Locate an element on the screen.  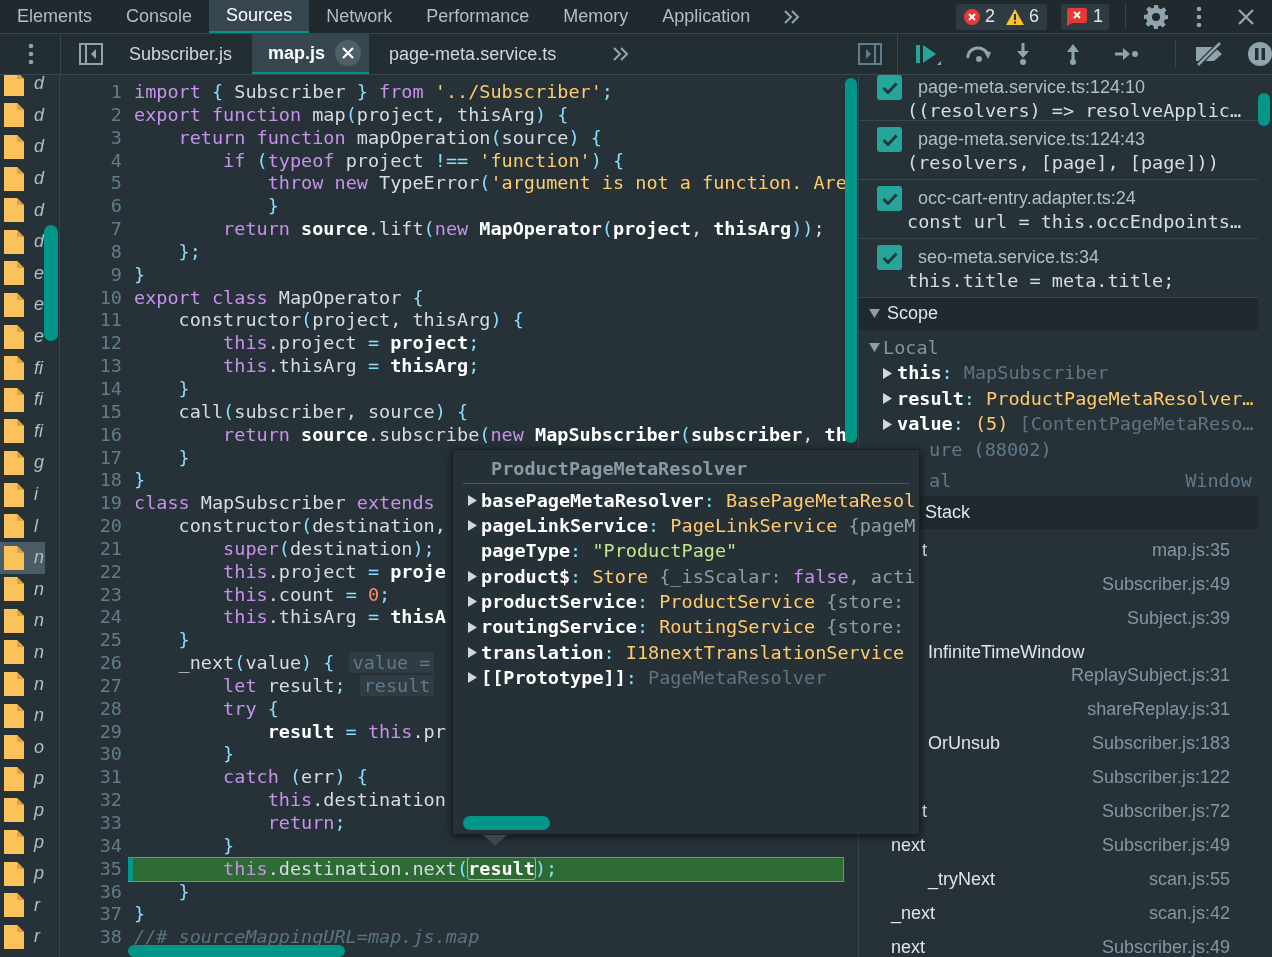
scope-group: Local is located at coordinates (911, 347).